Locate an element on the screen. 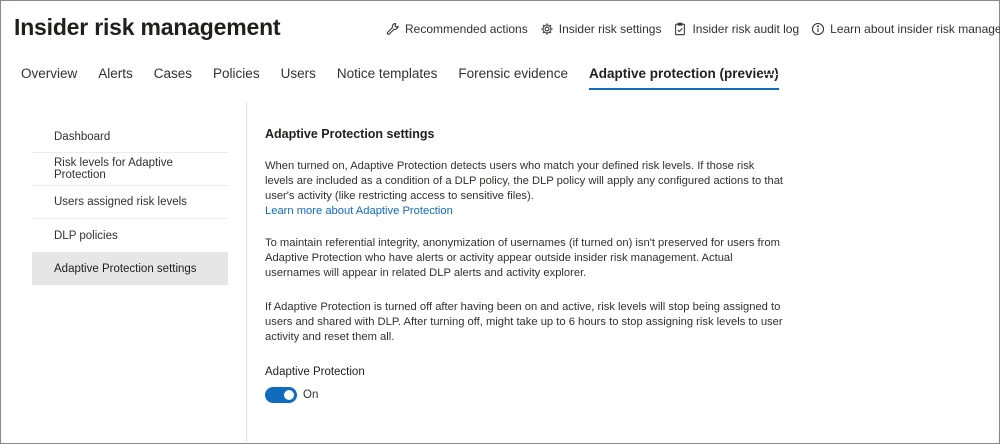 Image resolution: width=1000 pixels, height=444 pixels. audit-log-label: Insider risk audit log is located at coordinates (746, 29).